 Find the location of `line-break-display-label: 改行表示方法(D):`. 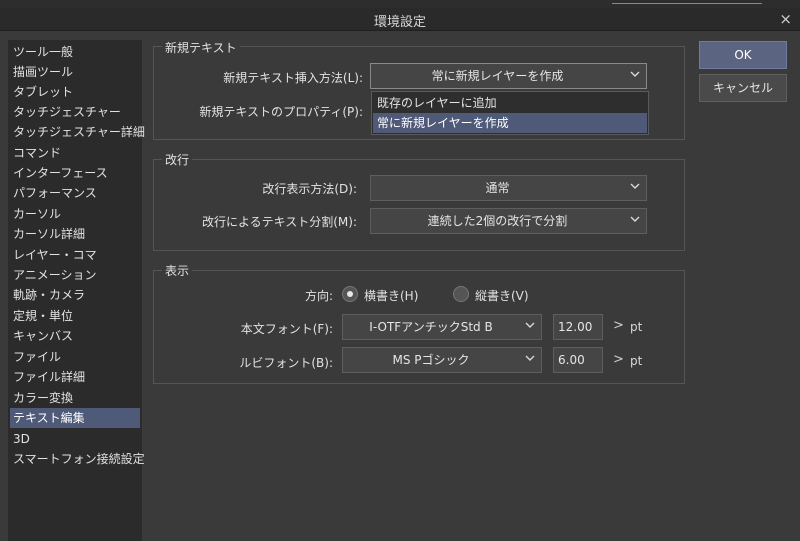

line-break-display-label: 改行表示方法(D): is located at coordinates (309, 189).